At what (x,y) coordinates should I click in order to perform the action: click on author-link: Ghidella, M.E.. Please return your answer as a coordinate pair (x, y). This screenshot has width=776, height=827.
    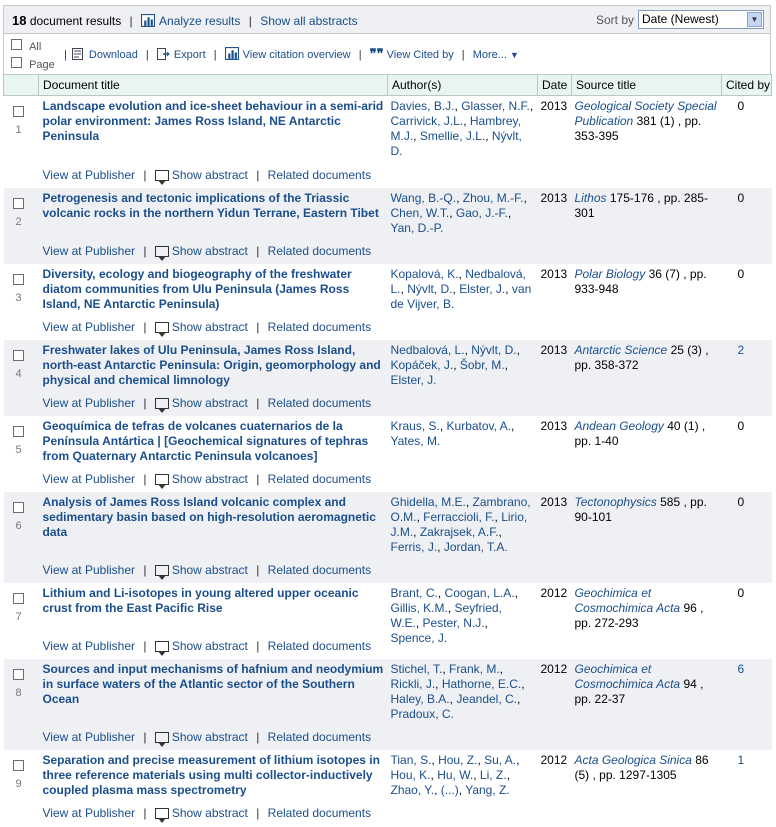
    Looking at the image, I should click on (428, 502).